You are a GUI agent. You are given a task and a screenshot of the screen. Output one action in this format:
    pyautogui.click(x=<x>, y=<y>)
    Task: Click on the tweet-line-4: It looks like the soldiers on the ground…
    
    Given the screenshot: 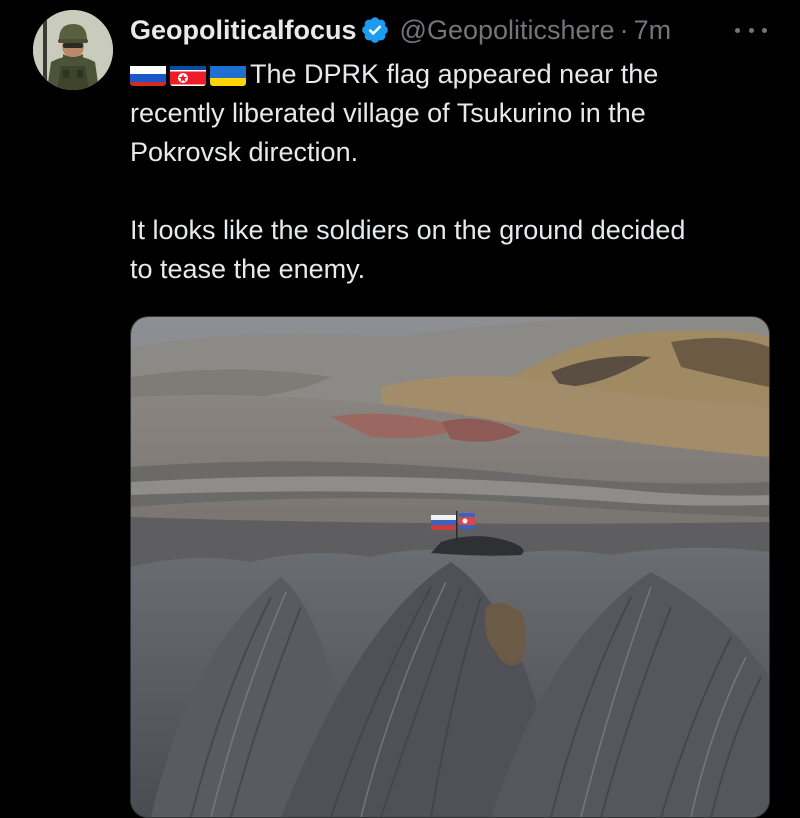 What is the action you would take?
    pyautogui.click(x=408, y=230)
    